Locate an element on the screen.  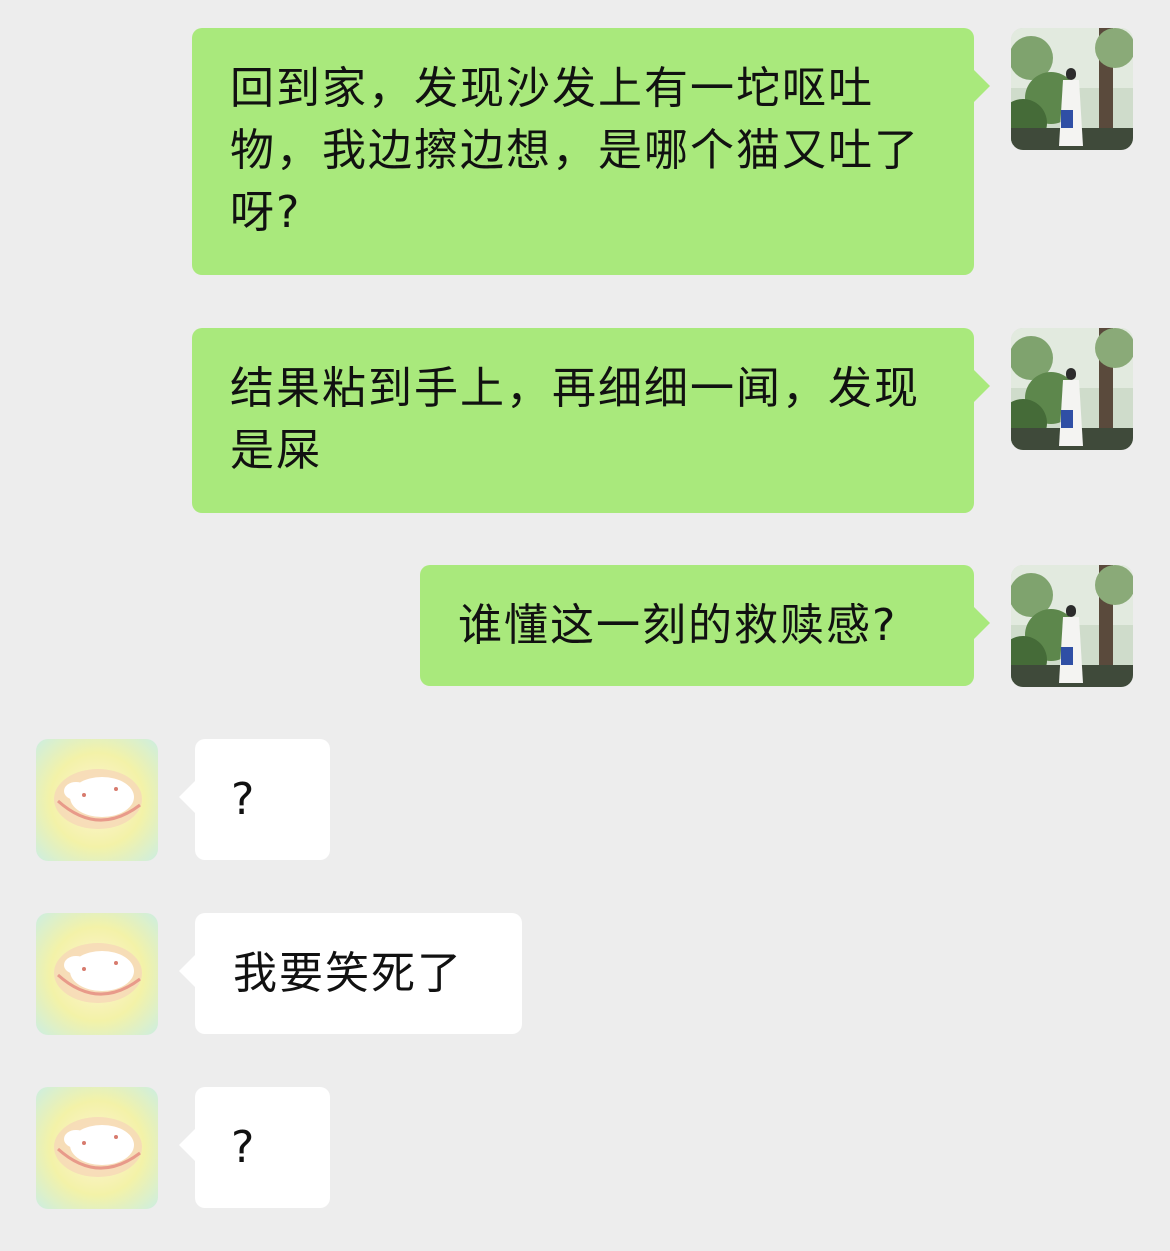
sent-message-bubble: 回到家，发现沙发上有一坨呕吐物，我边擦边想，是哪个猫又吐了呀? is located at coordinates (591, 151).